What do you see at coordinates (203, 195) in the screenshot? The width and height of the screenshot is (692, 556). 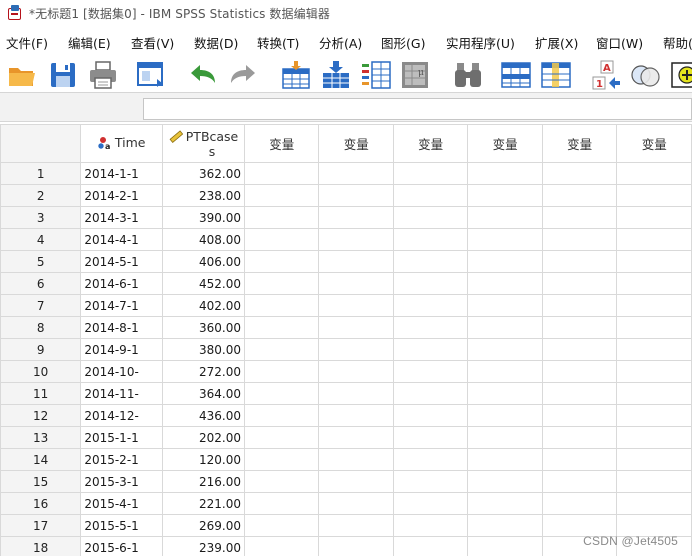 I see `cell-ptbcases: 238.00` at bounding box center [203, 195].